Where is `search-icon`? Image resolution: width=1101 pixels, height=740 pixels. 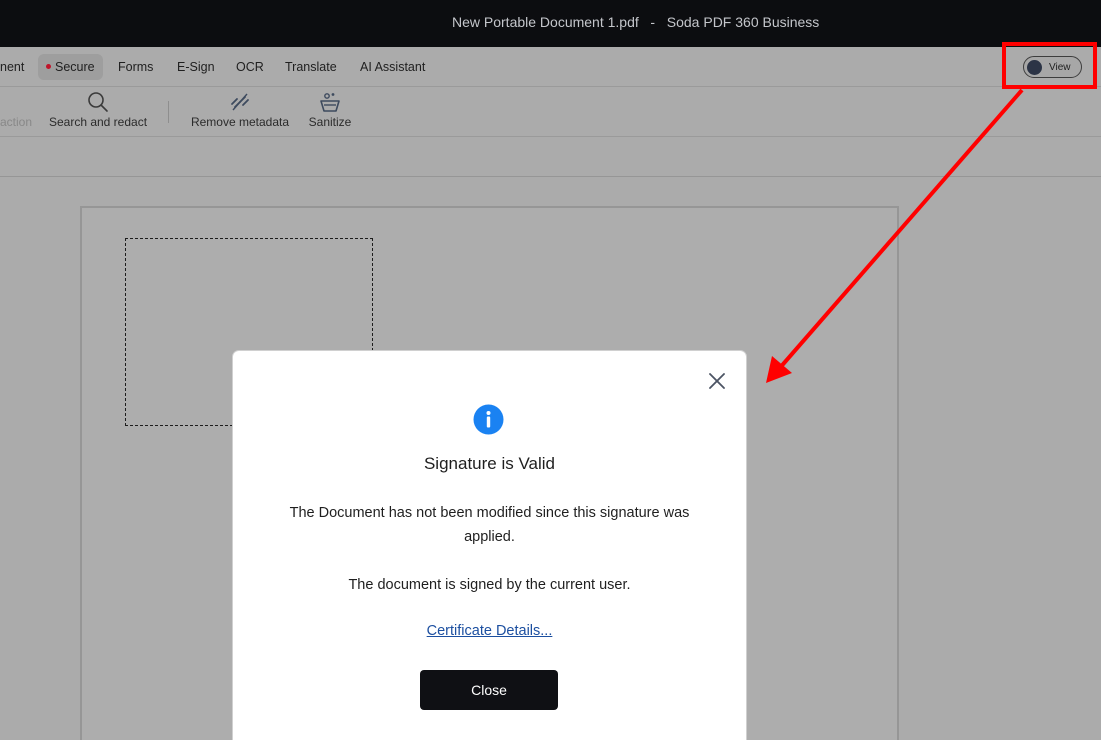 search-icon is located at coordinates (98, 102).